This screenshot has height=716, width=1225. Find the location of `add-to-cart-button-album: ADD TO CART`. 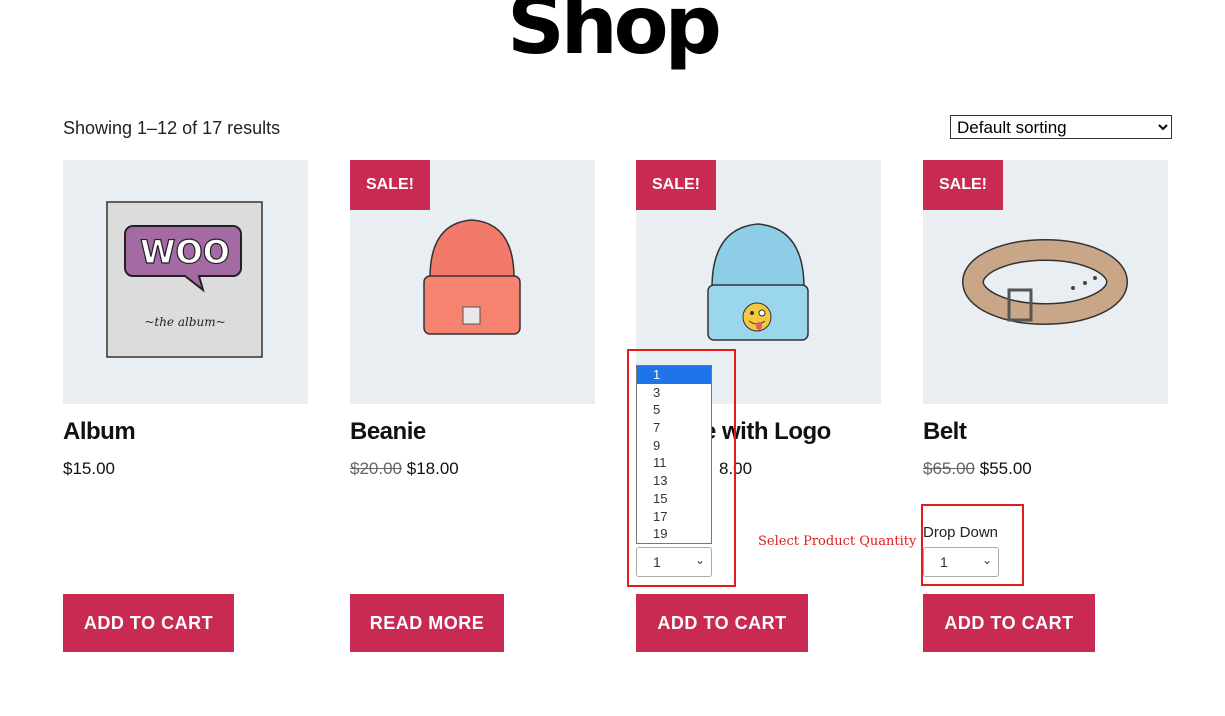

add-to-cart-button-album: ADD TO CART is located at coordinates (148, 623).